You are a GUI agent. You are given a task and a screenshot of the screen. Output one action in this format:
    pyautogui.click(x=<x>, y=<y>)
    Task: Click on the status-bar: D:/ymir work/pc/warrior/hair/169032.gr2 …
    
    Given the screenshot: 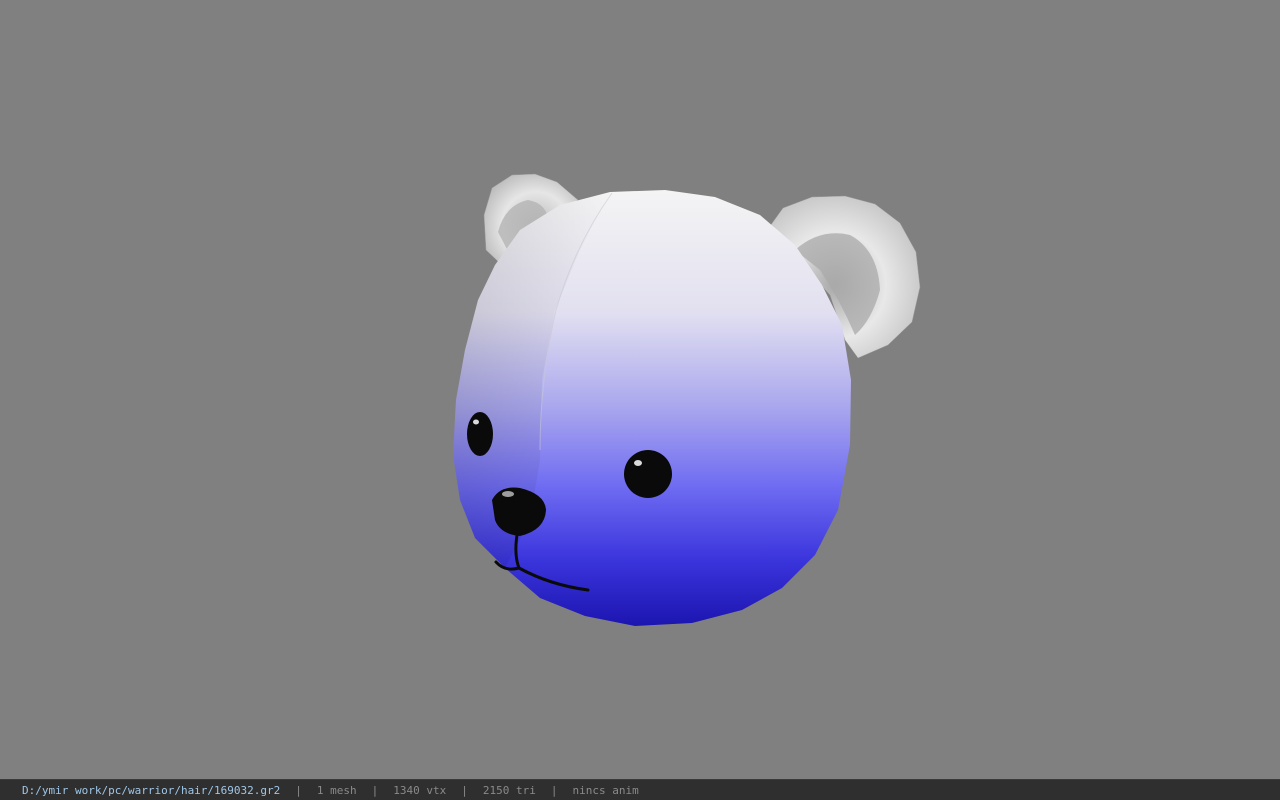 What is the action you would take?
    pyautogui.click(x=640, y=789)
    